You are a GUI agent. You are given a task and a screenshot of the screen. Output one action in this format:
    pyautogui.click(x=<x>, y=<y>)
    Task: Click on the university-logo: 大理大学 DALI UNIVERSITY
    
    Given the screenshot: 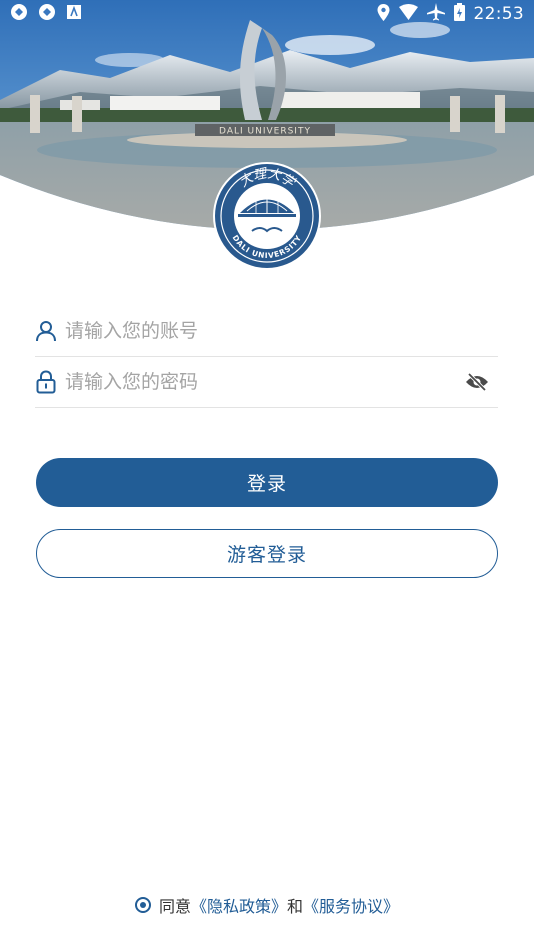 What is the action you would take?
    pyautogui.click(x=267, y=216)
    